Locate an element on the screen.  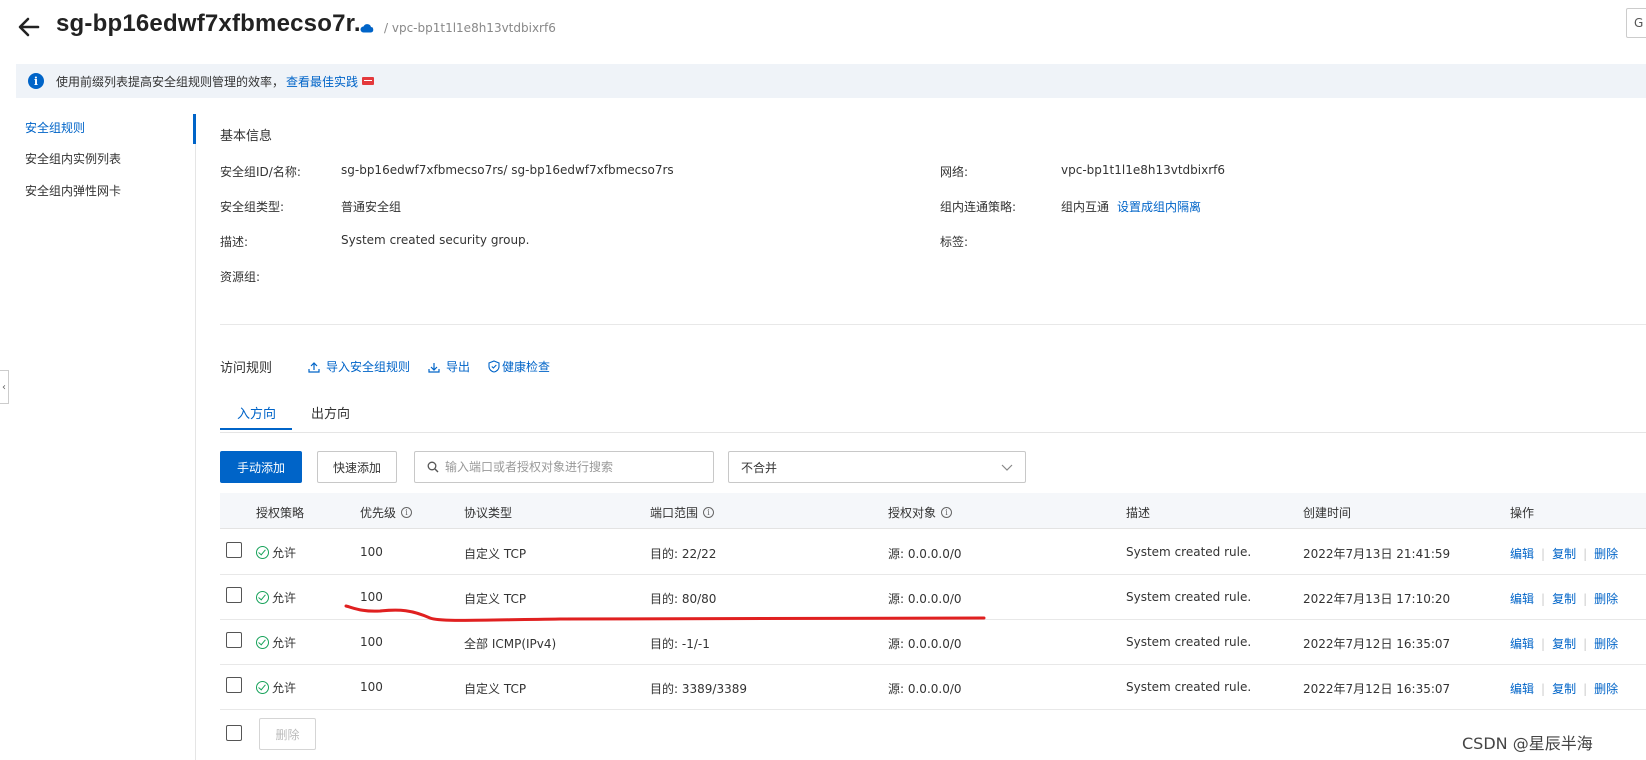
notice-bar: i 使用前缀列表提高安全组规则管理的效率， 查看最佳实践 is located at coordinates (831, 81).